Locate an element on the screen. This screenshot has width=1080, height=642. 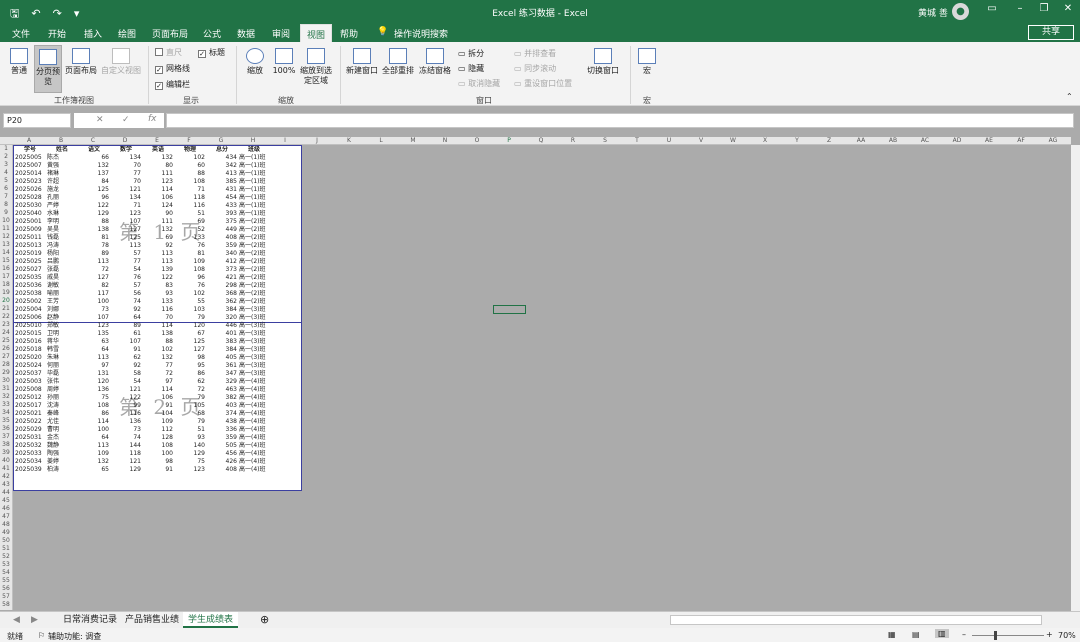
table-cell: 何丽 is located at coordinates (62, 366).